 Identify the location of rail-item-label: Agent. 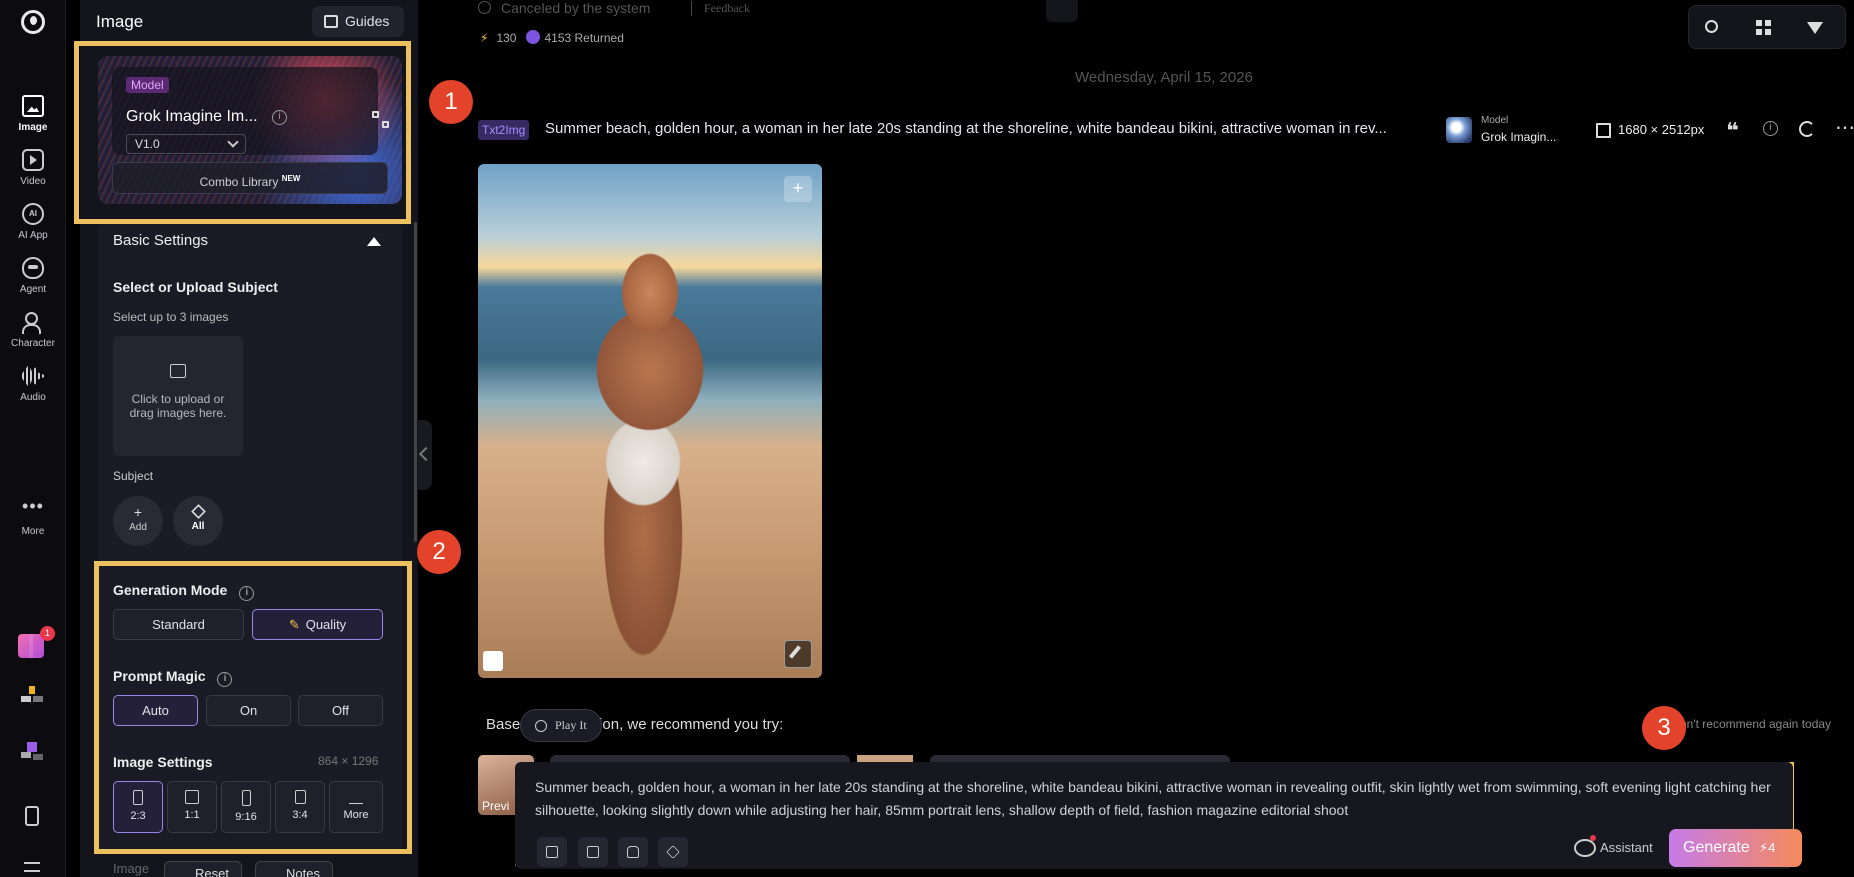
(33, 289).